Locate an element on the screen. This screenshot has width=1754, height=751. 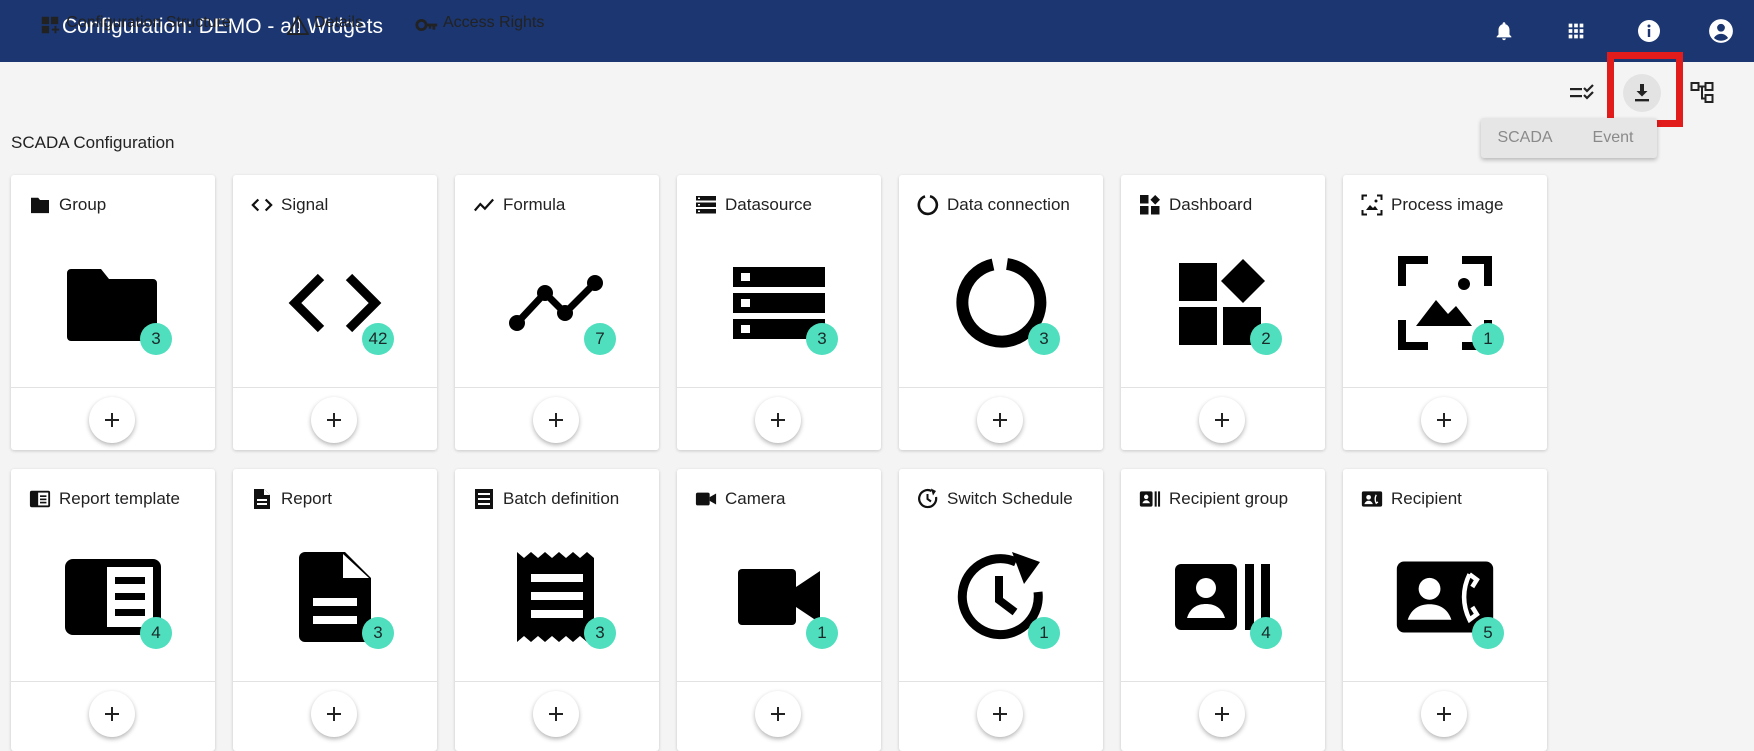
dashboard-customize-icon is located at coordinates (50, 25).